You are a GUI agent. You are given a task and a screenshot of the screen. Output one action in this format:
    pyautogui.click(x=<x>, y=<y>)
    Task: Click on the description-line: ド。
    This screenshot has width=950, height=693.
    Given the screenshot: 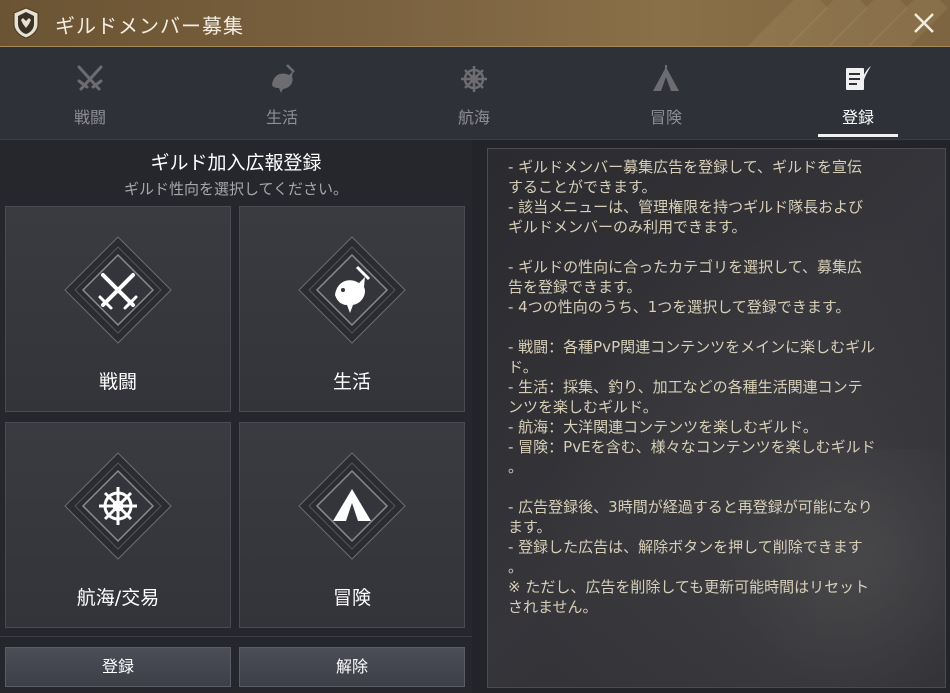 What is the action you would take?
    pyautogui.click(x=523, y=367)
    